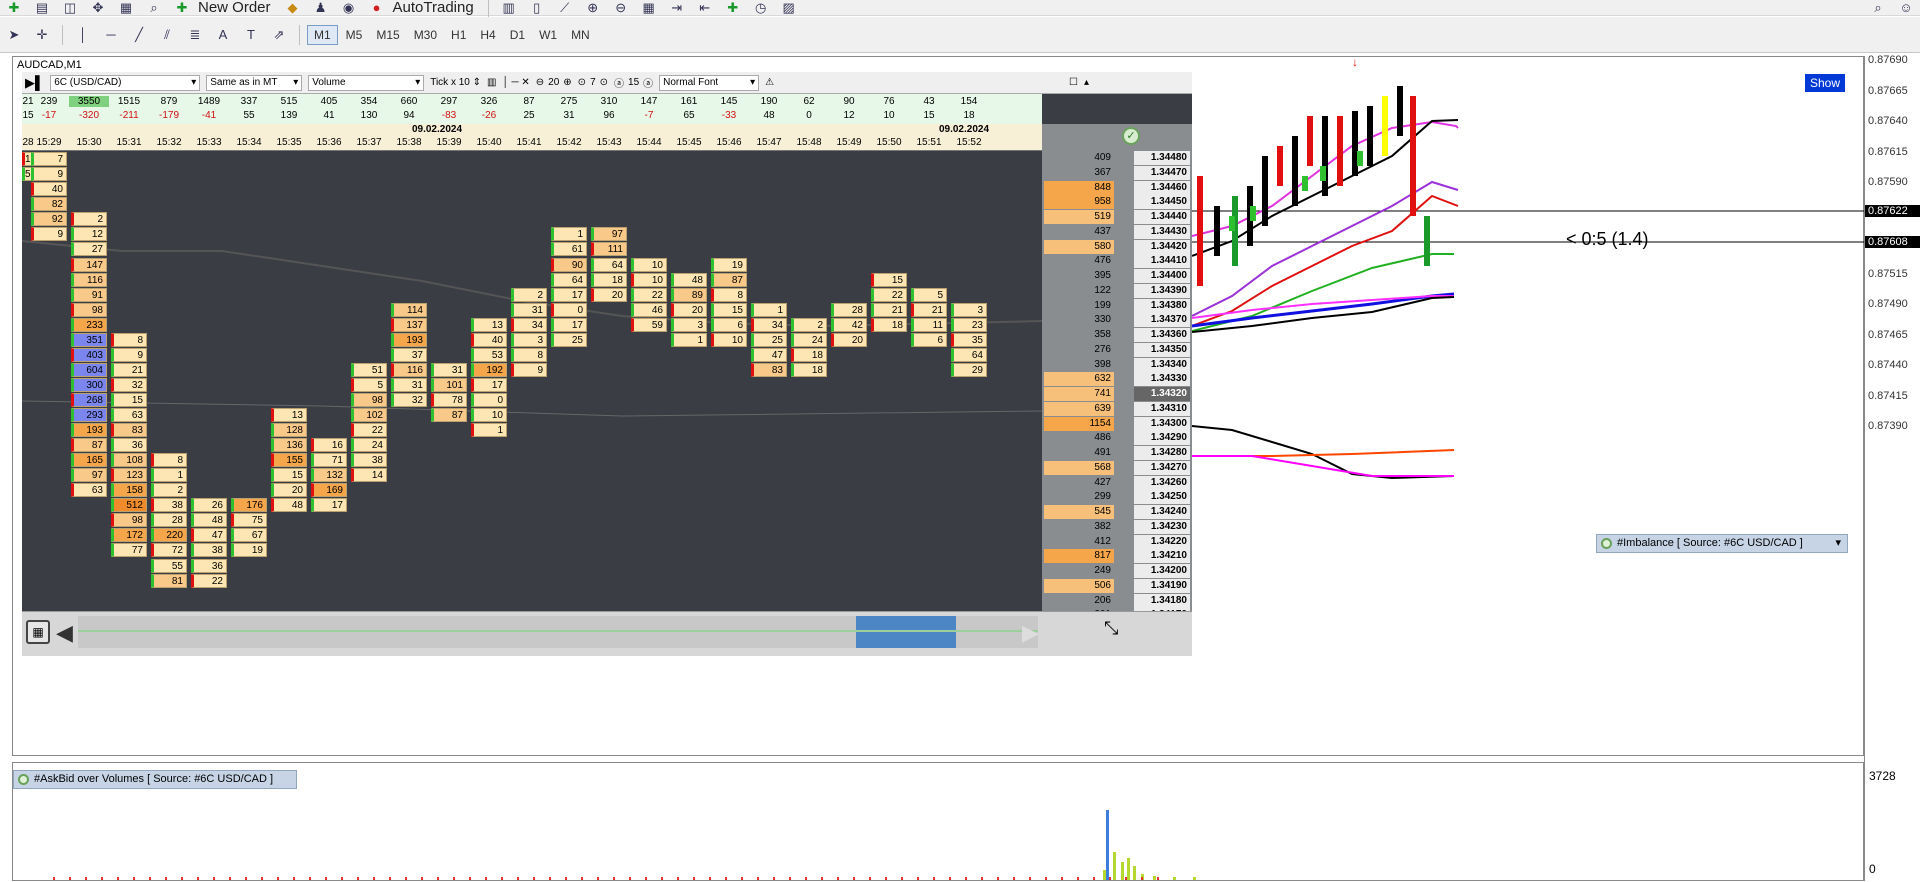  What do you see at coordinates (387, 35) in the screenshot?
I see `timeframe-m15: M15` at bounding box center [387, 35].